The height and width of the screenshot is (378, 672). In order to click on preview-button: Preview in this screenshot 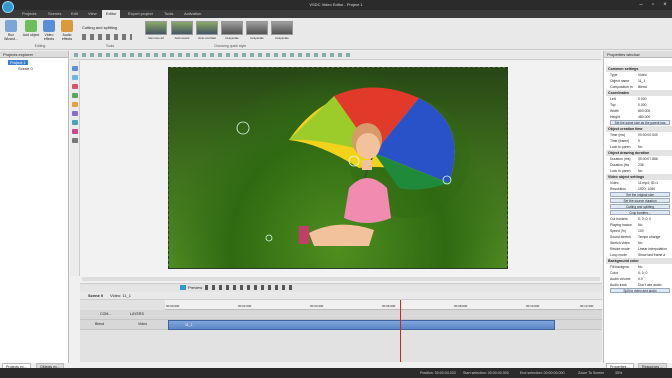, I will do `click(195, 287)`.